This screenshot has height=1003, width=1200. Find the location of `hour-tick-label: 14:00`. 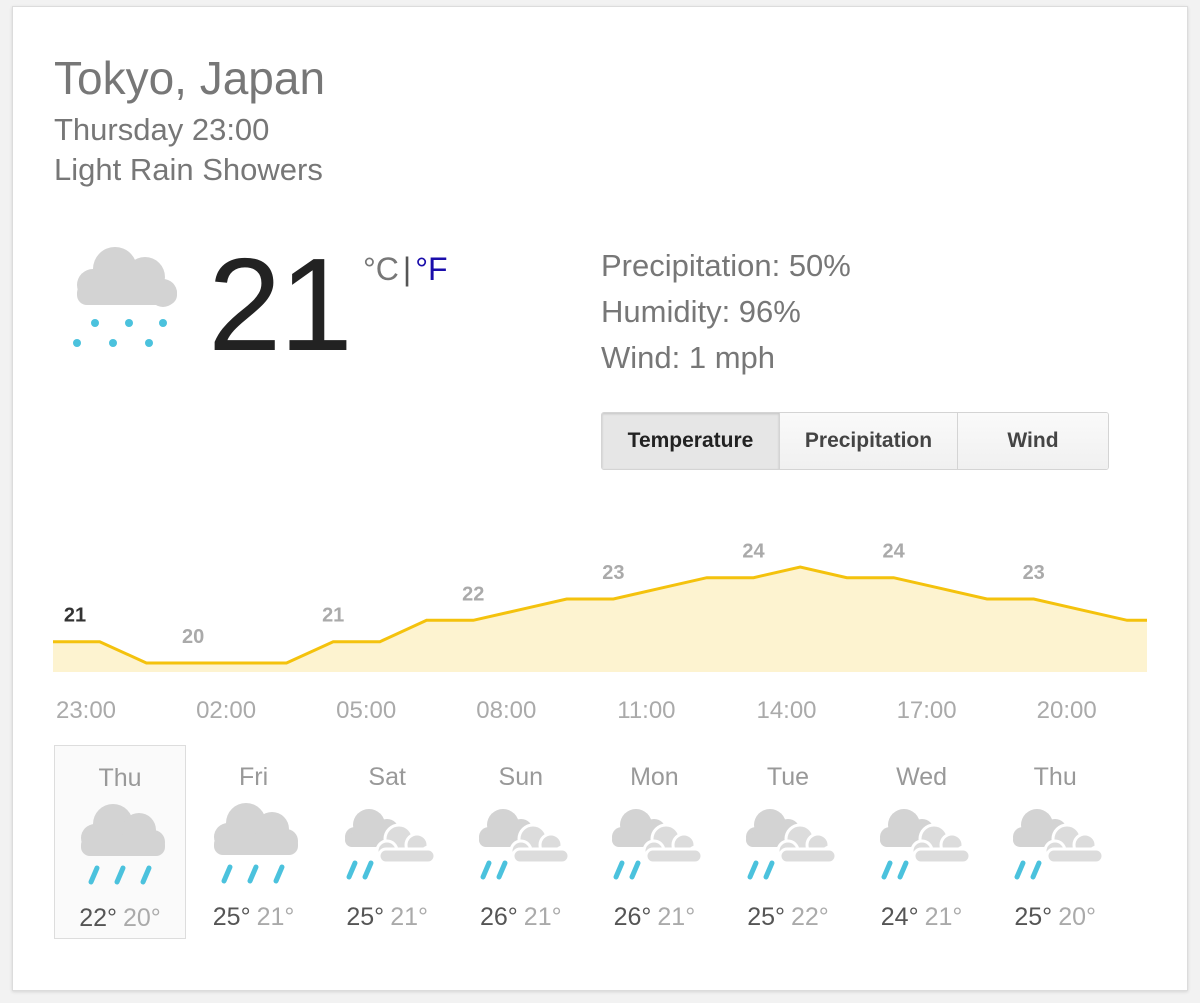

hour-tick-label: 14:00 is located at coordinates (786, 710).